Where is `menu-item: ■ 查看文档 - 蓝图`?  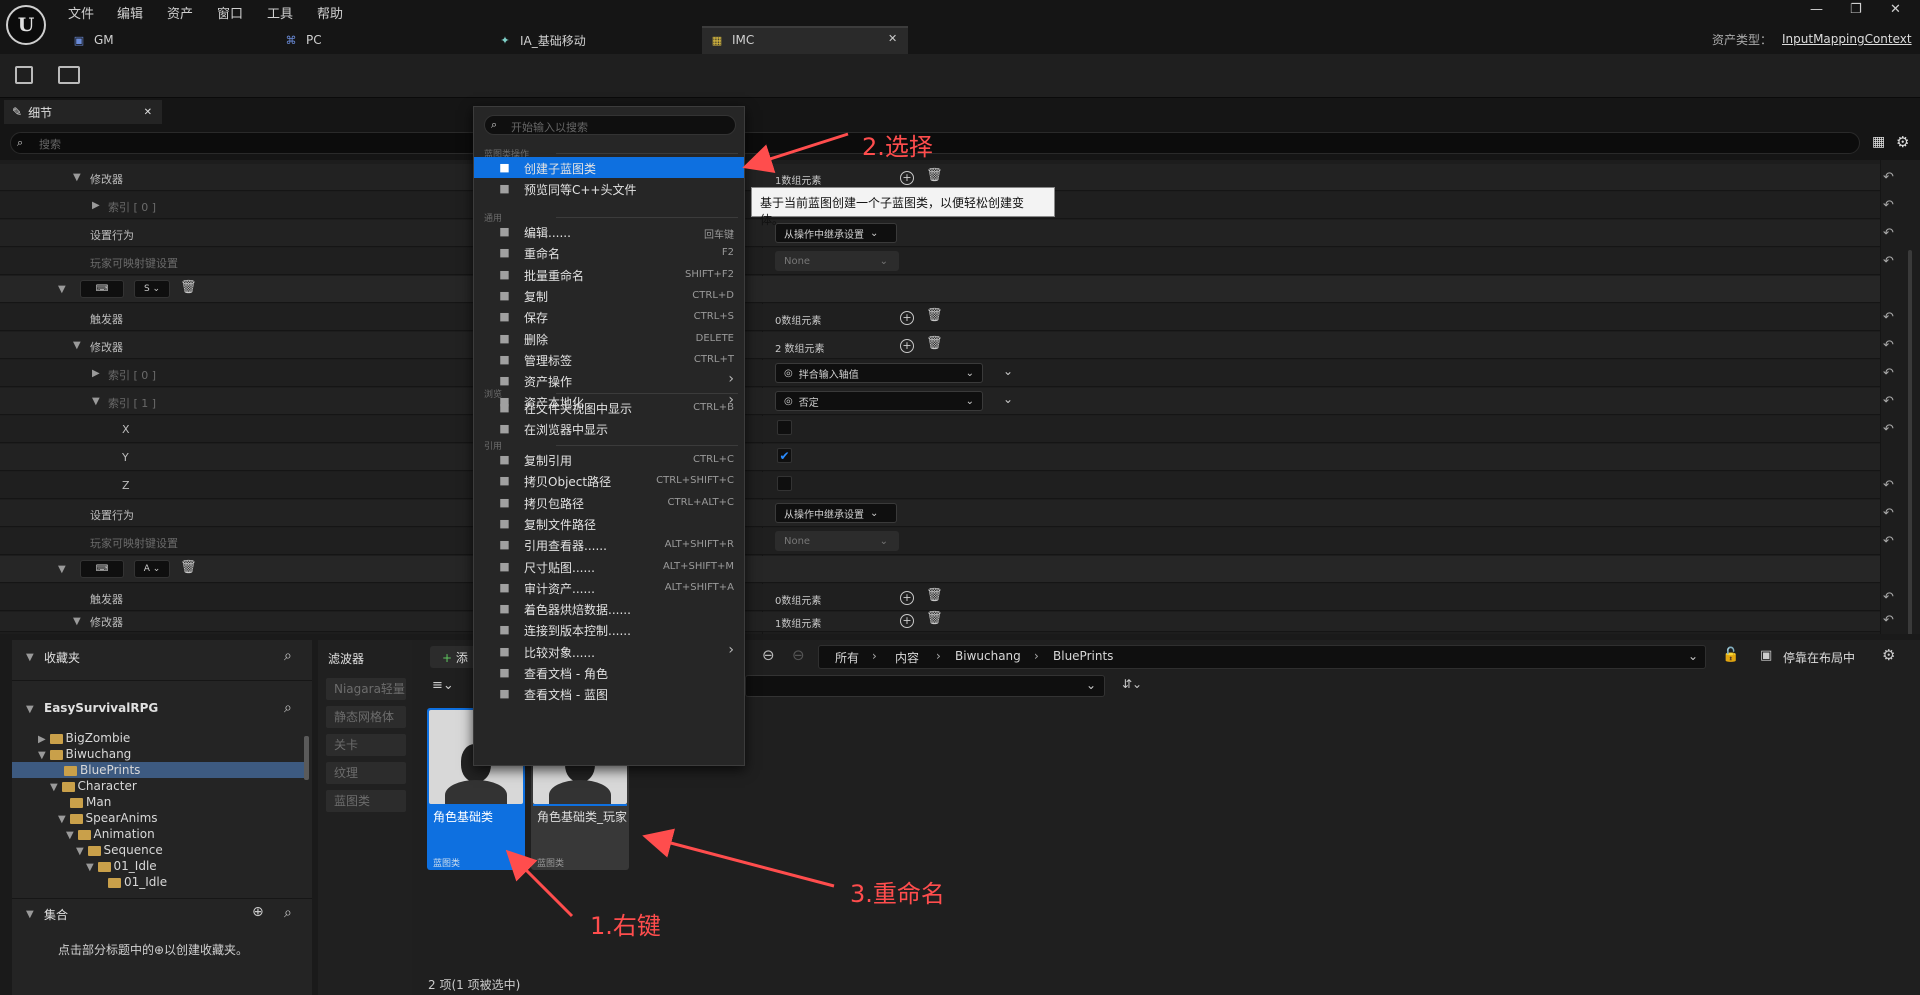 menu-item: ■ 查看文档 - 蓝图 is located at coordinates (609, 693).